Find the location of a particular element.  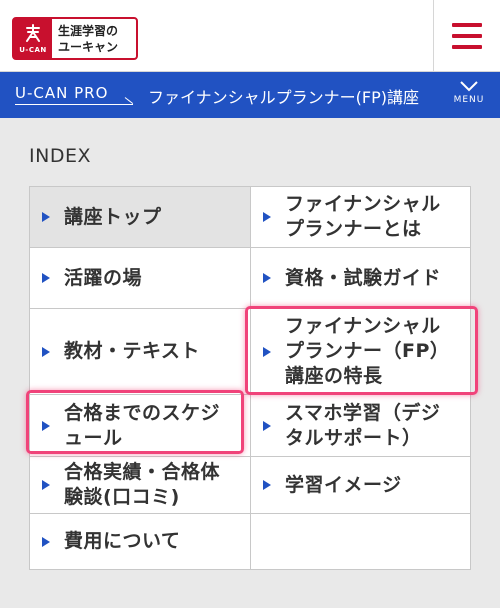

index-item-label: 資格・試験ガイド is located at coordinates (363, 277).